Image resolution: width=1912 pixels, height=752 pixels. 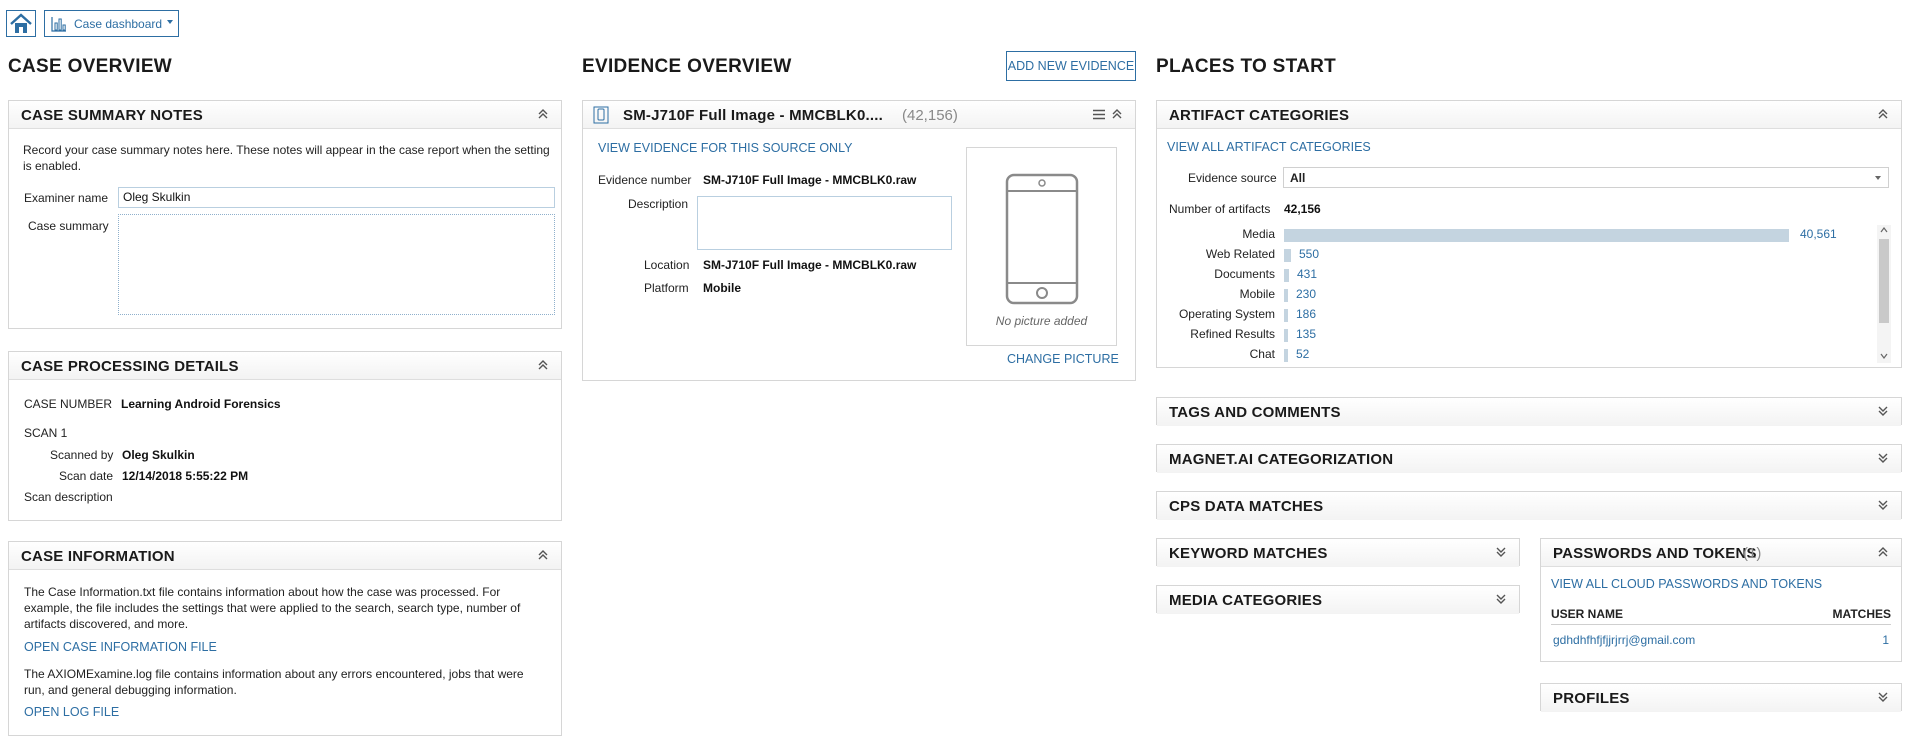 I want to click on evidence-source-select: All, so click(x=1586, y=177).